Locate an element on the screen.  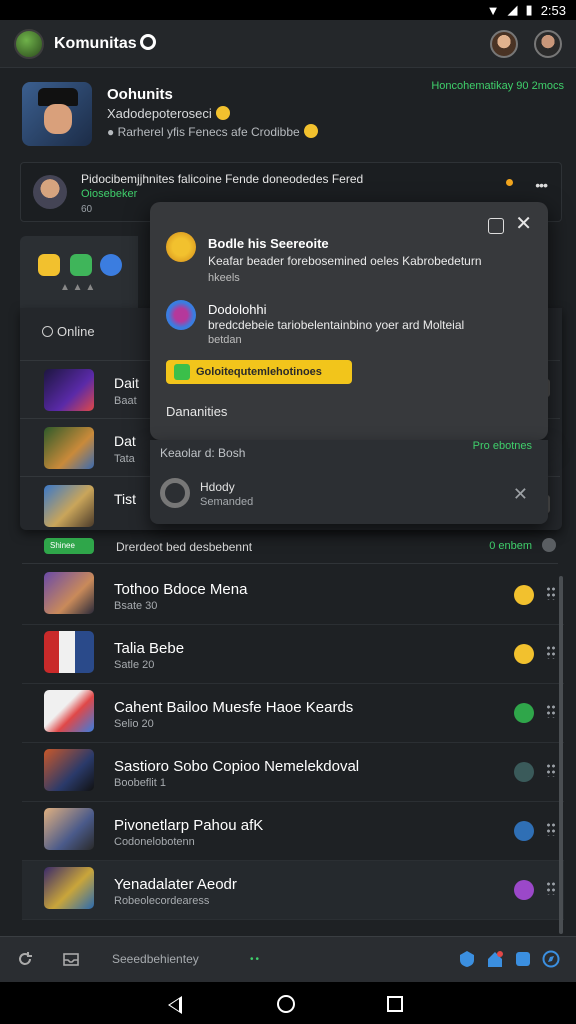
list-item: Tothoo Bdoce Mena Bsate 30 is located at coordinates (293, 595).